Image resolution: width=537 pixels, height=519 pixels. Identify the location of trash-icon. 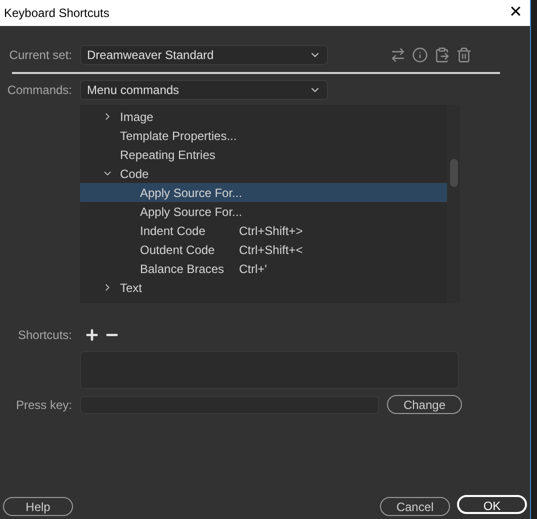
(464, 55).